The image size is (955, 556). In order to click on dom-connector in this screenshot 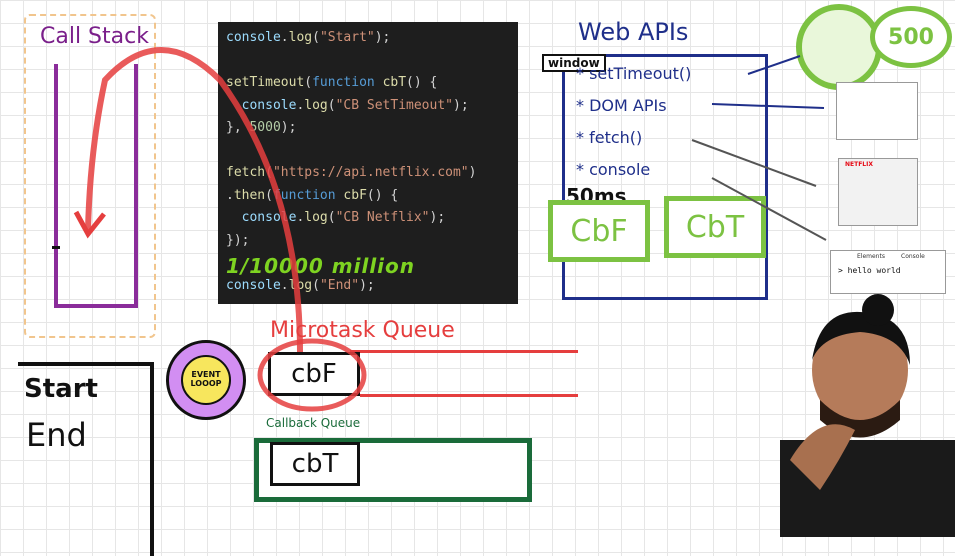, I will do `click(768, 106)`.